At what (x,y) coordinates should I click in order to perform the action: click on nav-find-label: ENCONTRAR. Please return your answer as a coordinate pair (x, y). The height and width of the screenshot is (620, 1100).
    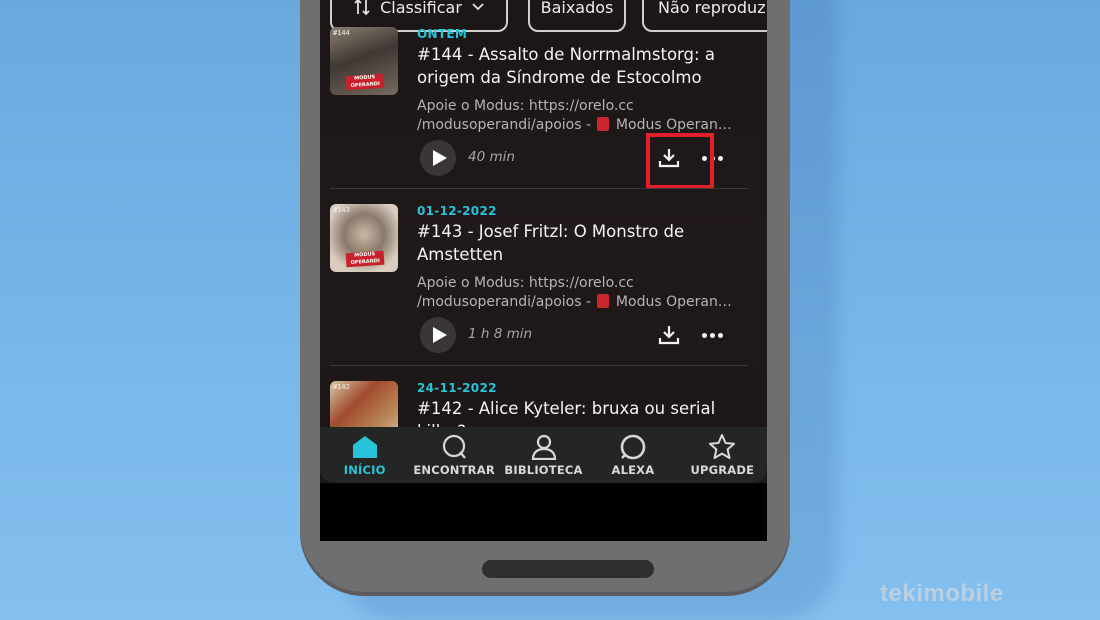
    Looking at the image, I should click on (454, 470).